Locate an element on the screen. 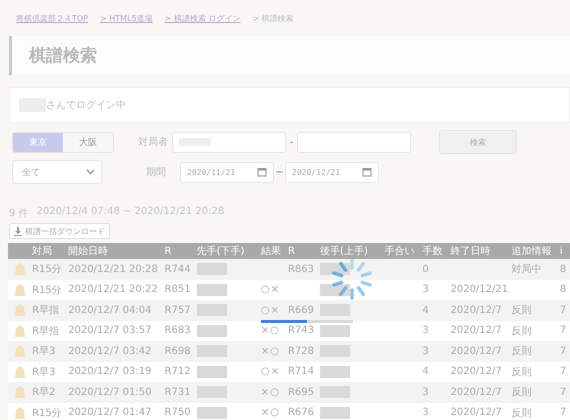  column-header: 開始日時 is located at coordinates (114, 251).